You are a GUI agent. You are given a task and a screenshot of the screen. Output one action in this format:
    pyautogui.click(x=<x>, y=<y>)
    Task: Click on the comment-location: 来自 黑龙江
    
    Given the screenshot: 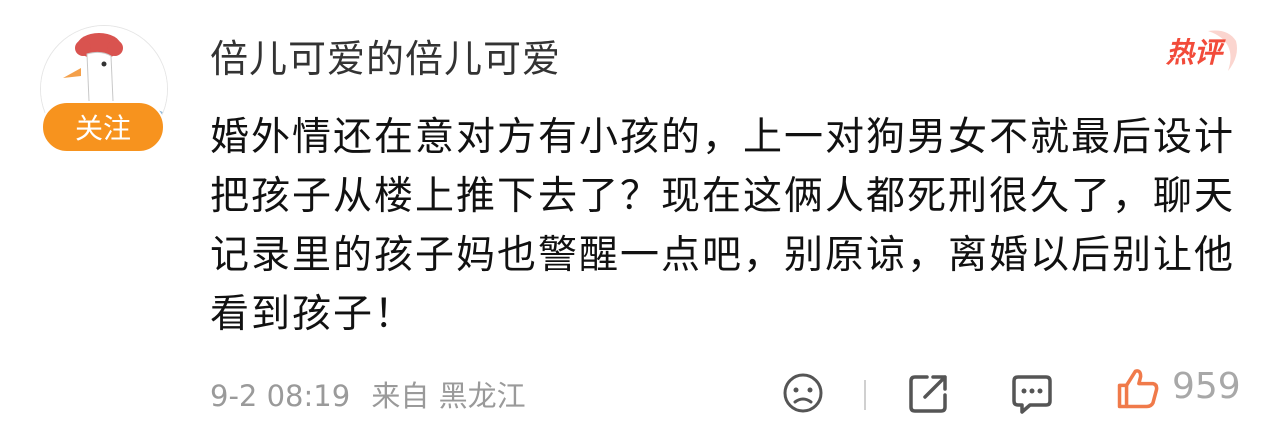 What is the action you would take?
    pyautogui.click(x=448, y=396)
    